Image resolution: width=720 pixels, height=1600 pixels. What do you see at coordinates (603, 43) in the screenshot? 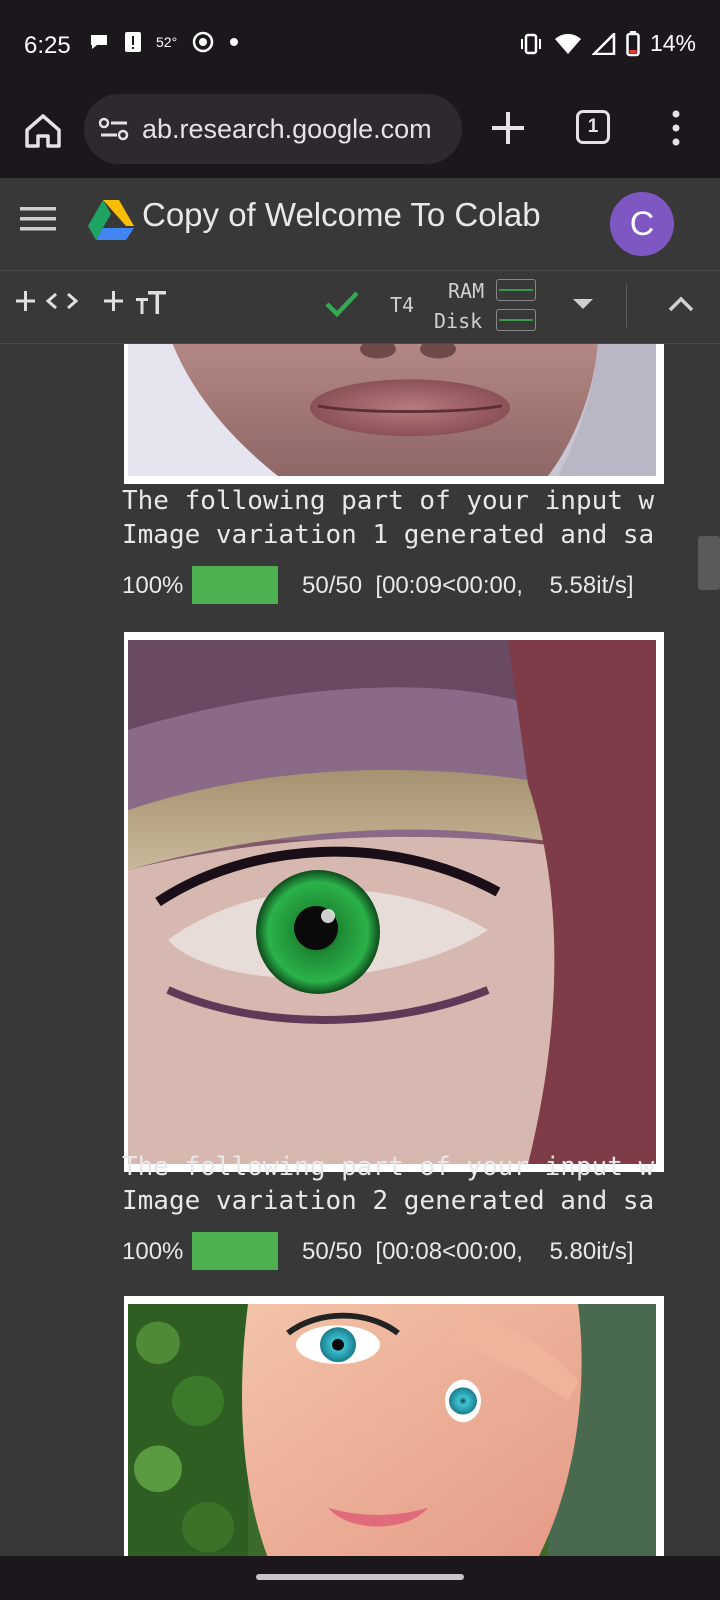
I see `signal-icon` at bounding box center [603, 43].